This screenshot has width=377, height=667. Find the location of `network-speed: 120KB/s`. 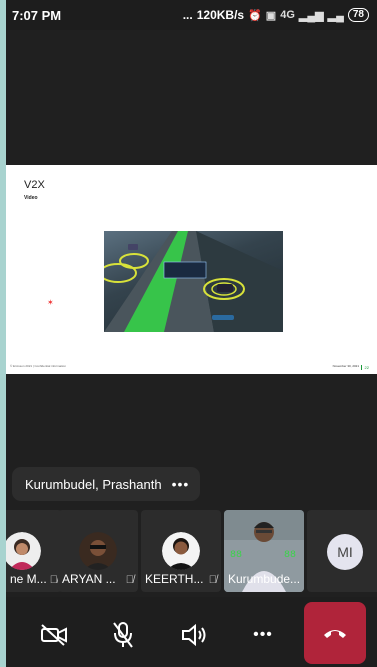

network-speed: 120KB/s is located at coordinates (220, 15).